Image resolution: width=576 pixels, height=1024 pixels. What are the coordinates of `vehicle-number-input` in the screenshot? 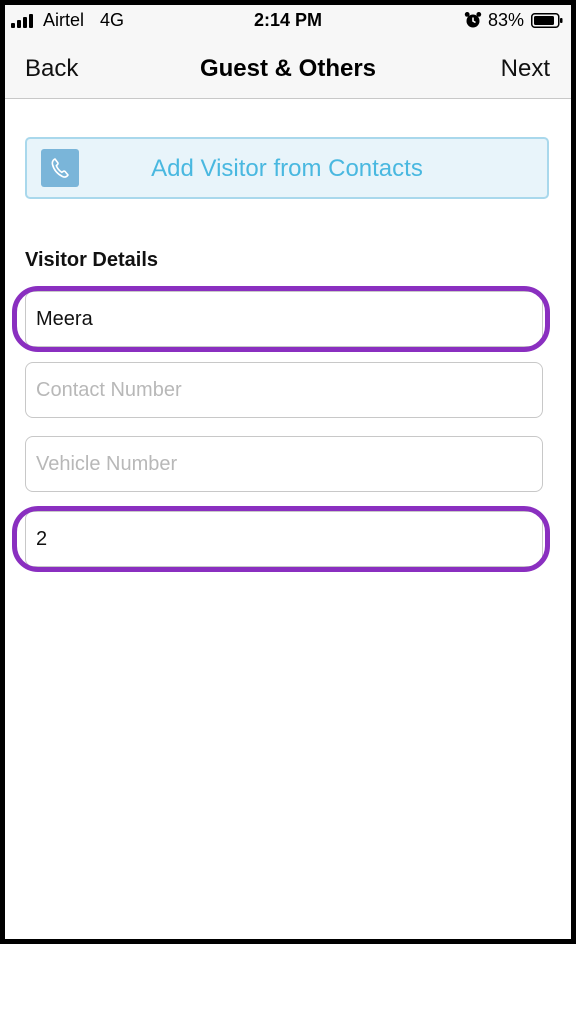 It's located at (284, 464).